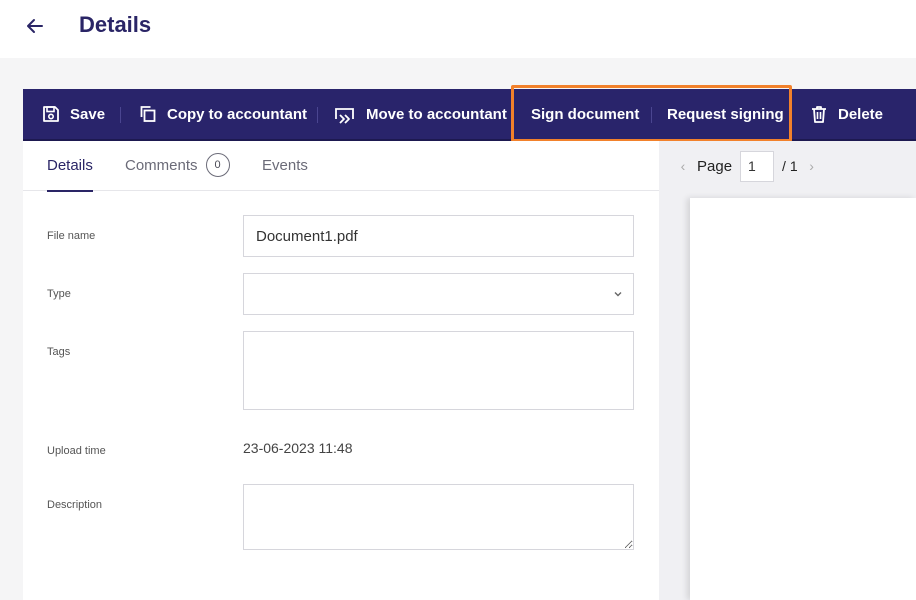 Image resolution: width=916 pixels, height=600 pixels. Describe the element at coordinates (237, 114) in the screenshot. I see `copy-label: Copy to accountant` at that location.